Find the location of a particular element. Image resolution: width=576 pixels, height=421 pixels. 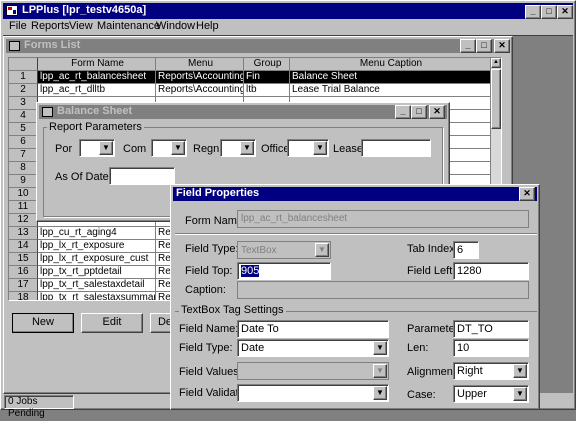

edit-button: Edit is located at coordinates (112, 323).